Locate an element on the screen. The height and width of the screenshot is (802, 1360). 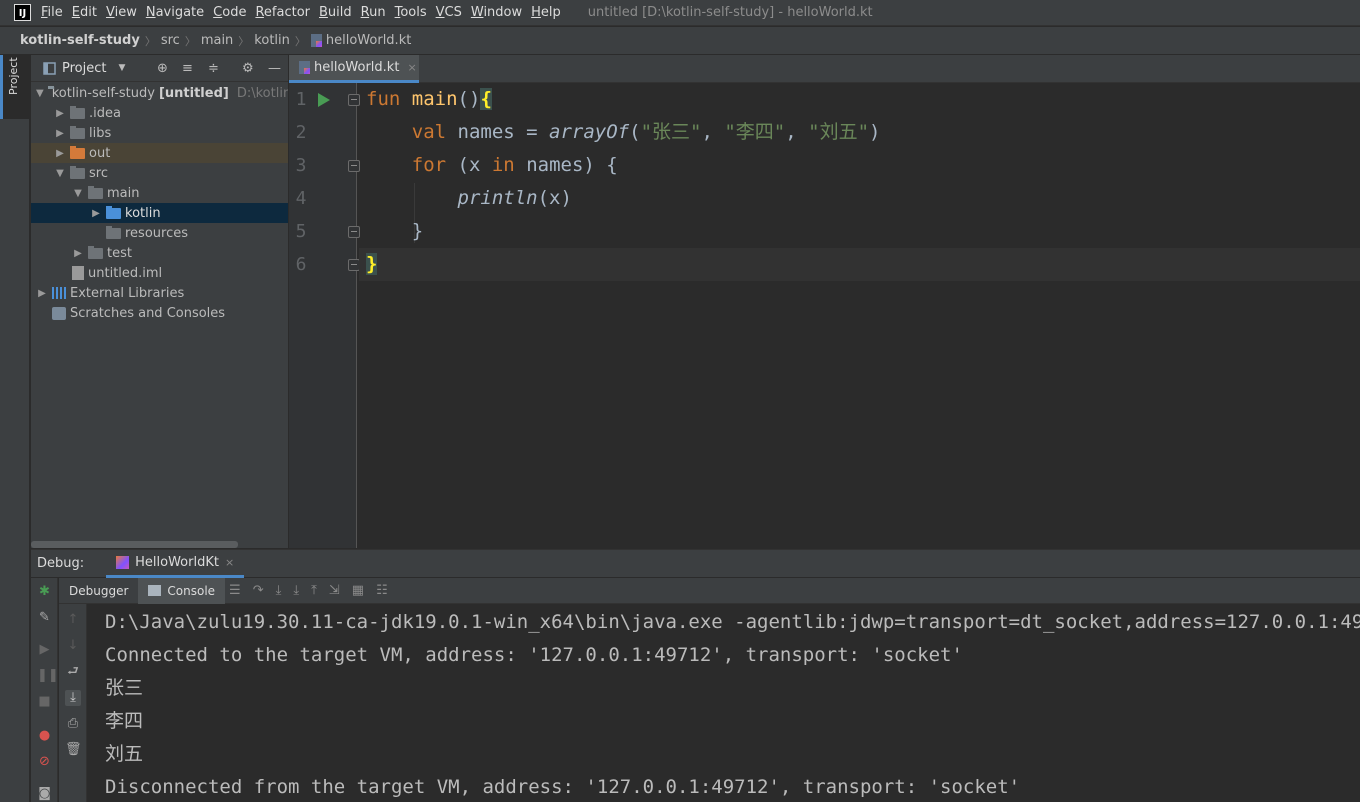
scroll-to-end-icon: ⤓ is located at coordinates (73, 698).